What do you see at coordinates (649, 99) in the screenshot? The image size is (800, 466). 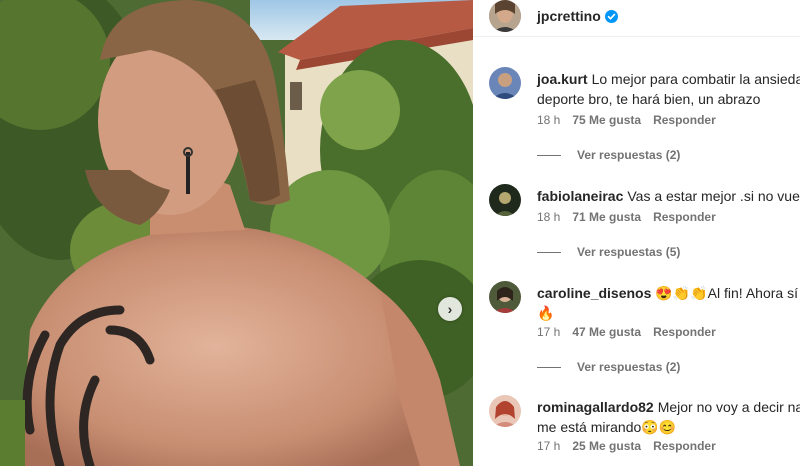 I see `comment-text-line2: deporte bro, te hará bien, un abrazo` at bounding box center [649, 99].